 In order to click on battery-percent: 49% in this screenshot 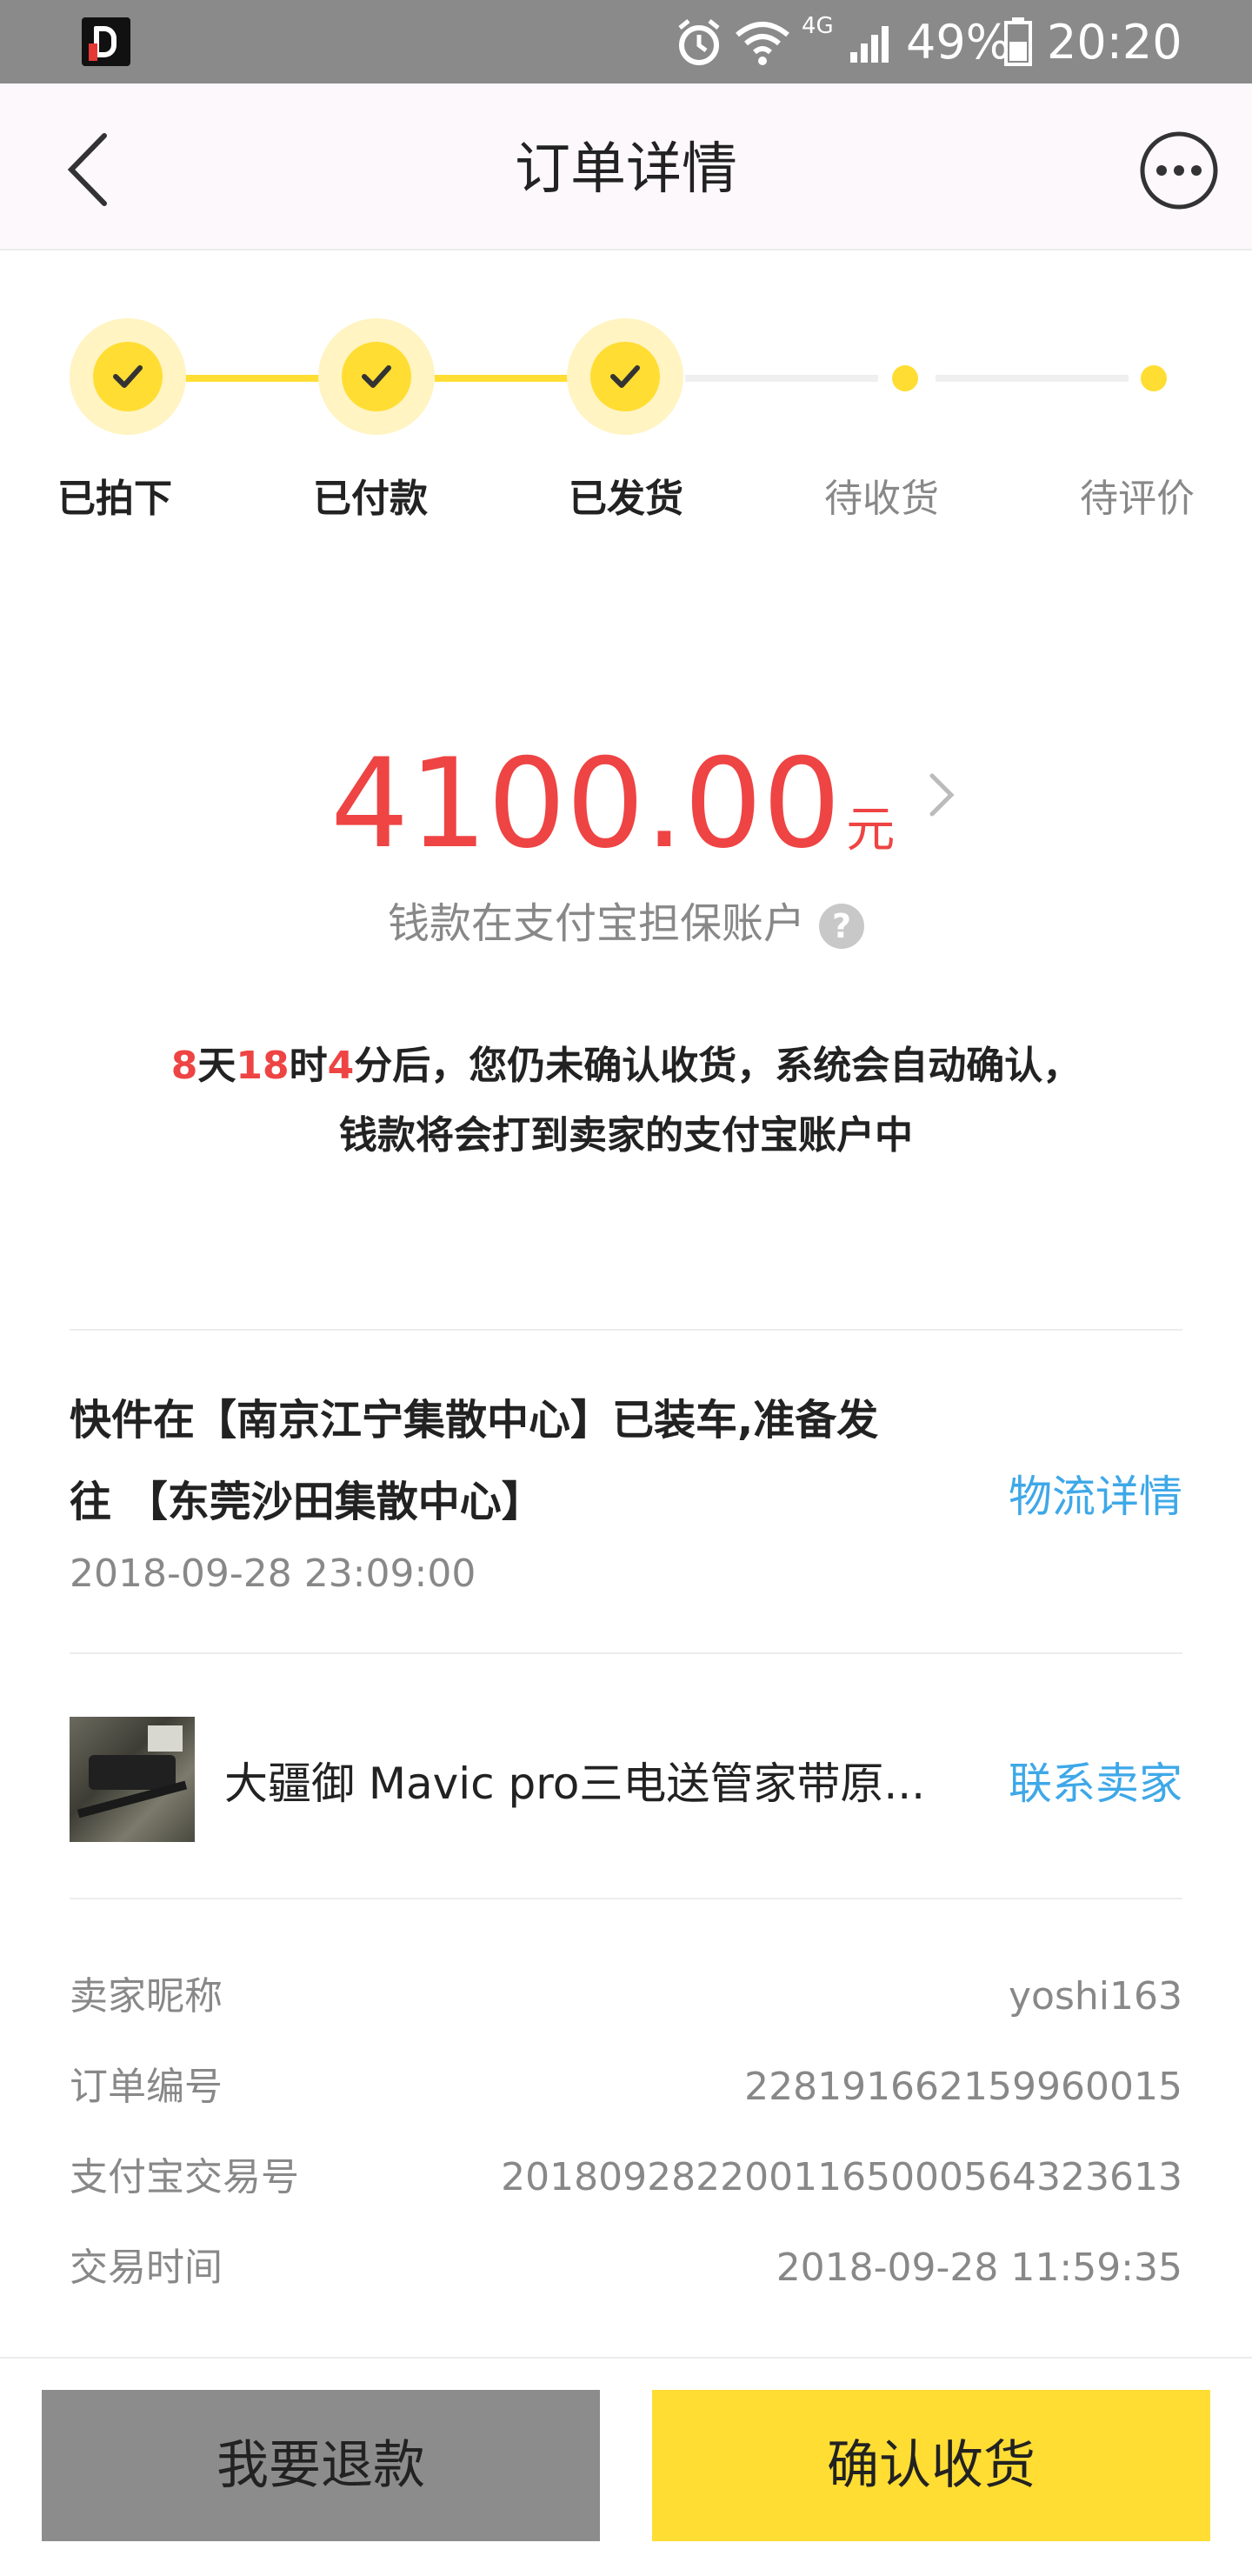, I will do `click(959, 42)`.